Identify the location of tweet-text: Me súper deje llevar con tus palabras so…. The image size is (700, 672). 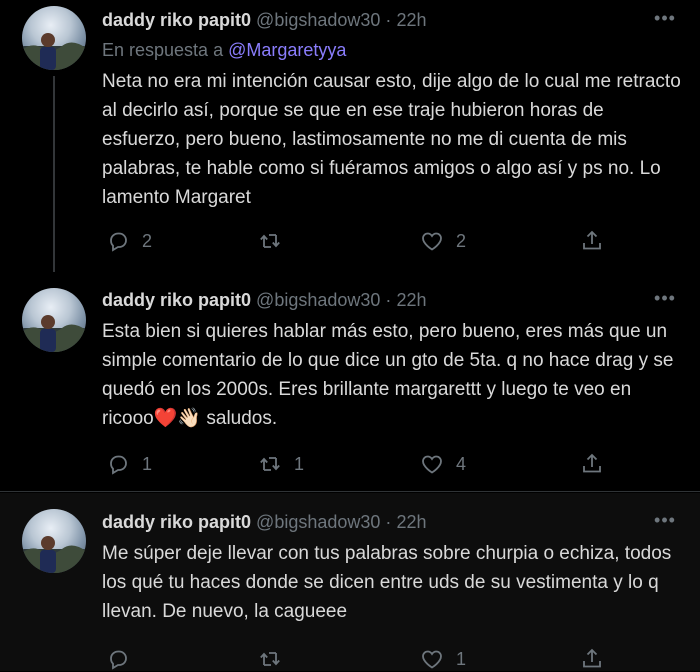
(387, 582).